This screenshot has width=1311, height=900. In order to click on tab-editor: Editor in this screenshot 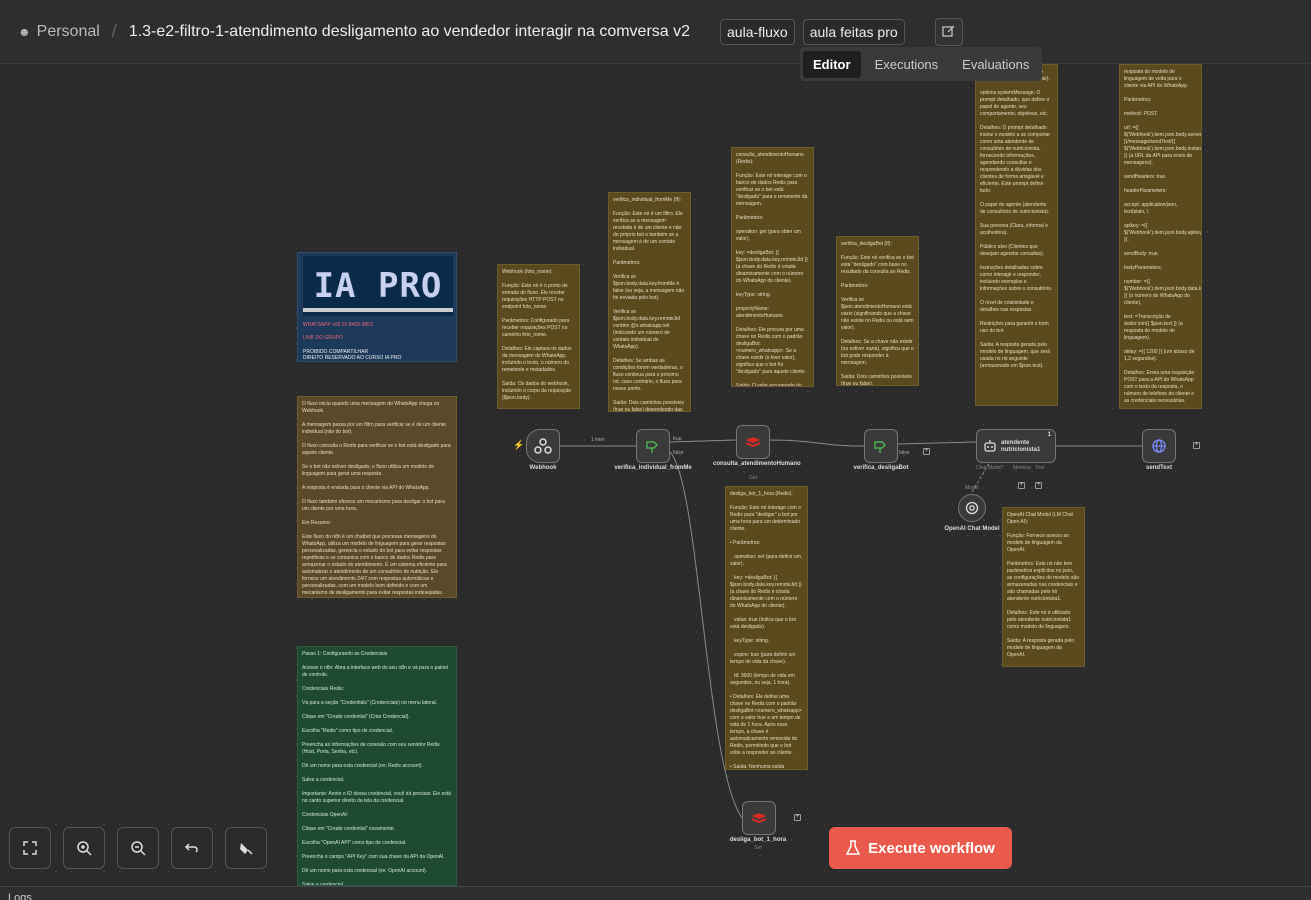, I will do `click(832, 64)`.